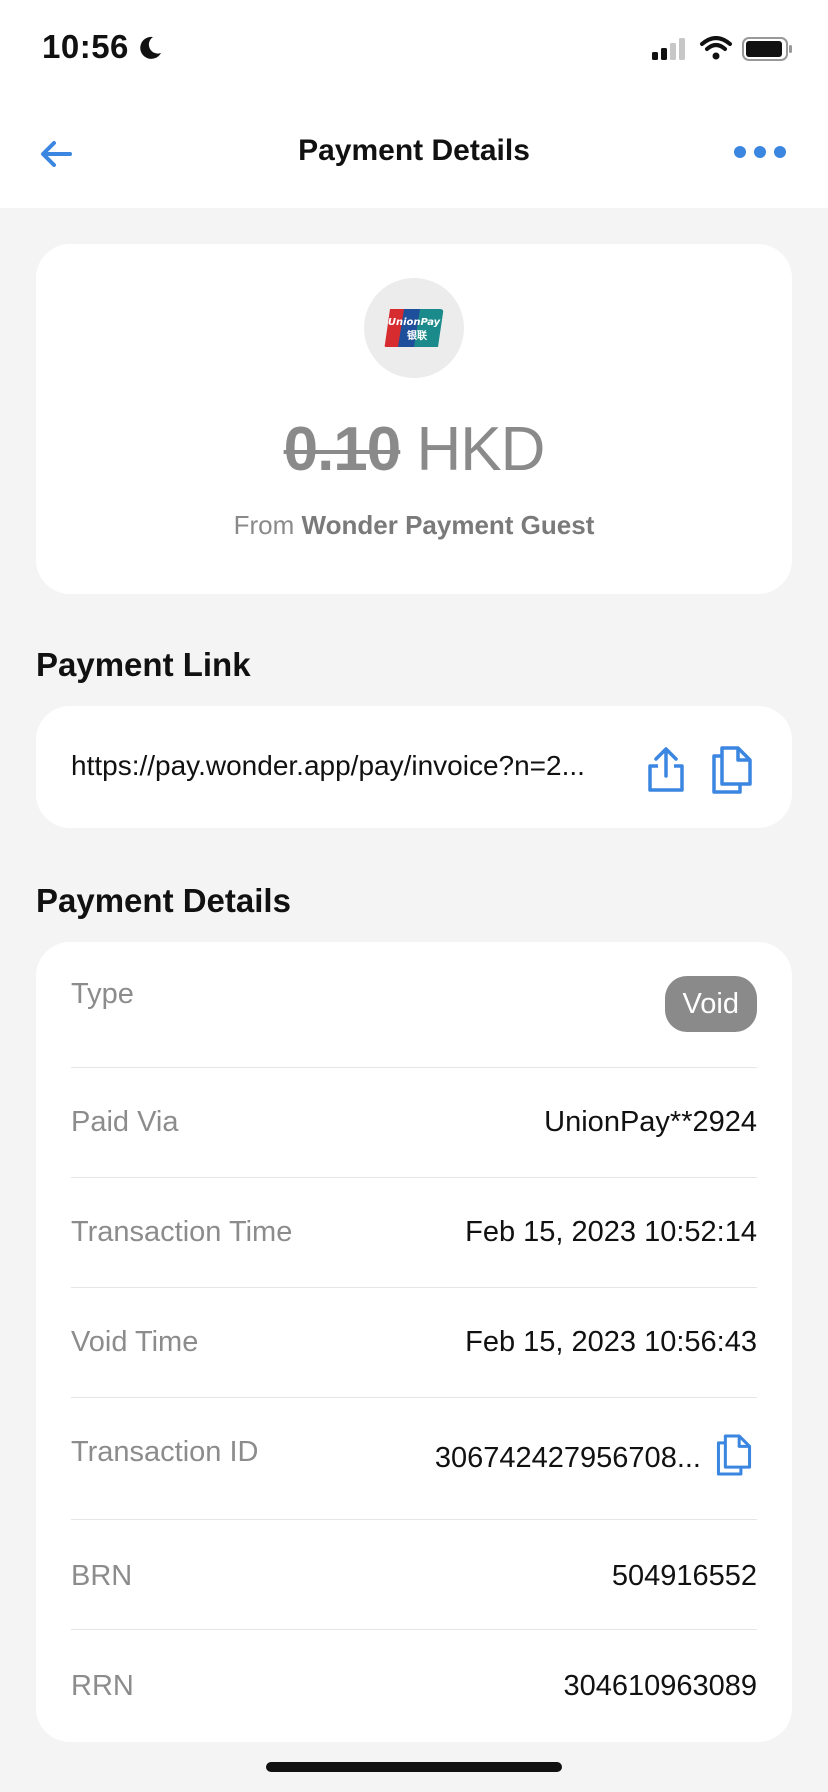 The image size is (828, 1792). I want to click on nav-bar: Payment Details, so click(414, 154).